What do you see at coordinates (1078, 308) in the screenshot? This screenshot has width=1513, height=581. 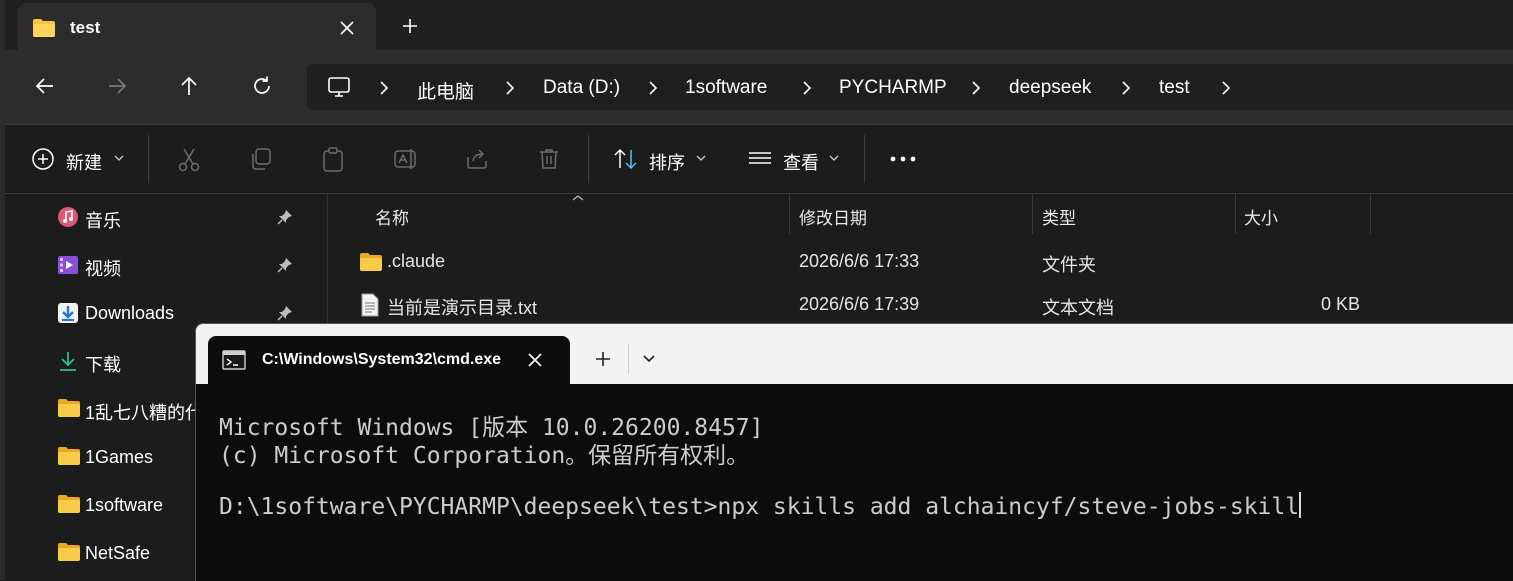 I see `file-type: 文本文档` at bounding box center [1078, 308].